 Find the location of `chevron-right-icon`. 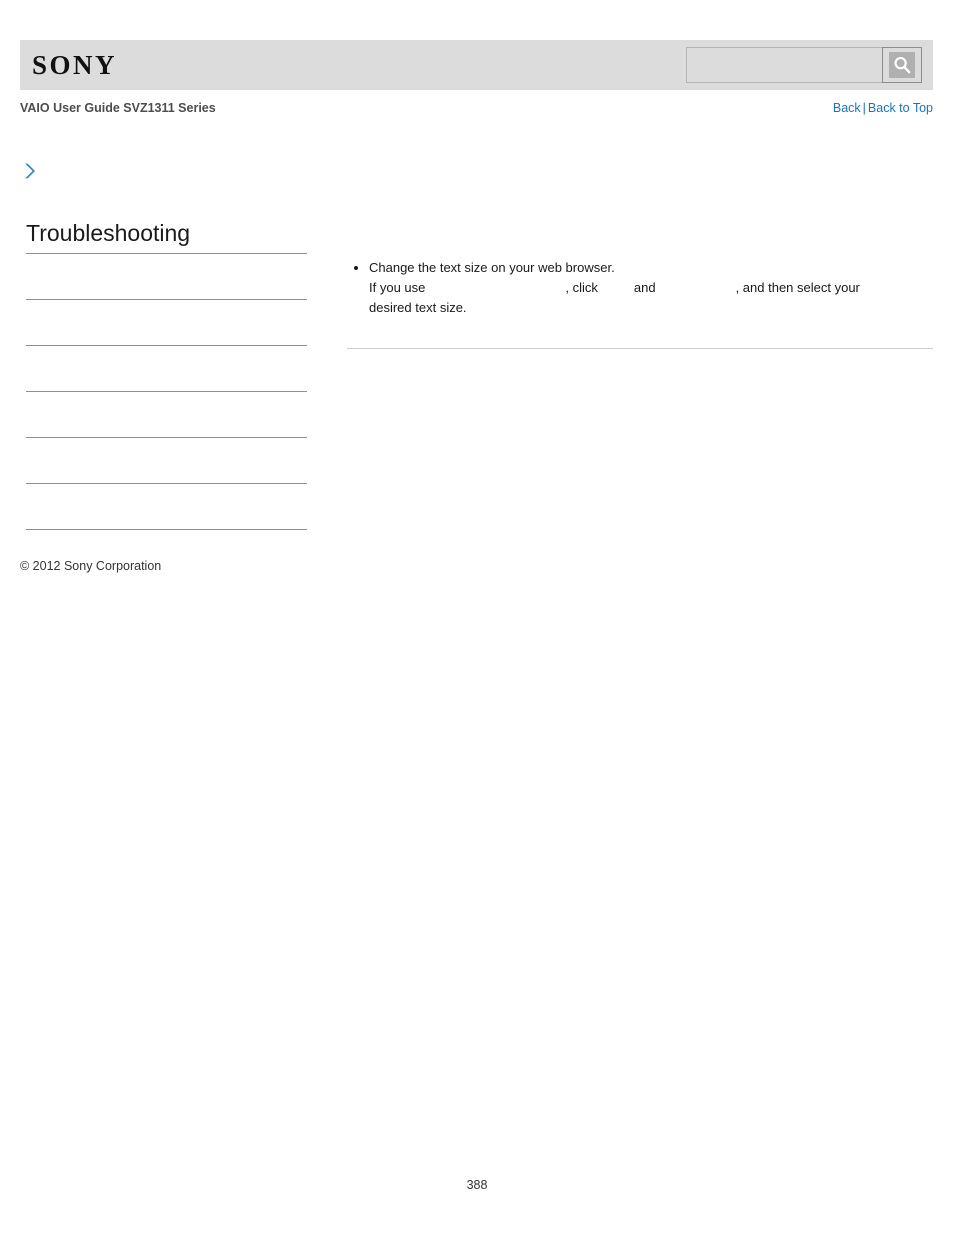

chevron-right-icon is located at coordinates (30, 173).